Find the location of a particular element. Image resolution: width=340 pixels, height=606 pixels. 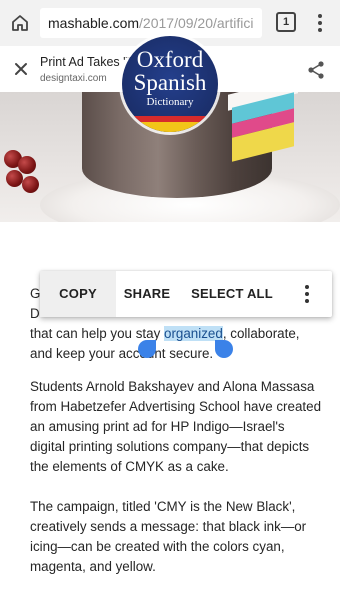

url-field: mashable.com/2017/09/20/artifici is located at coordinates (151, 23).